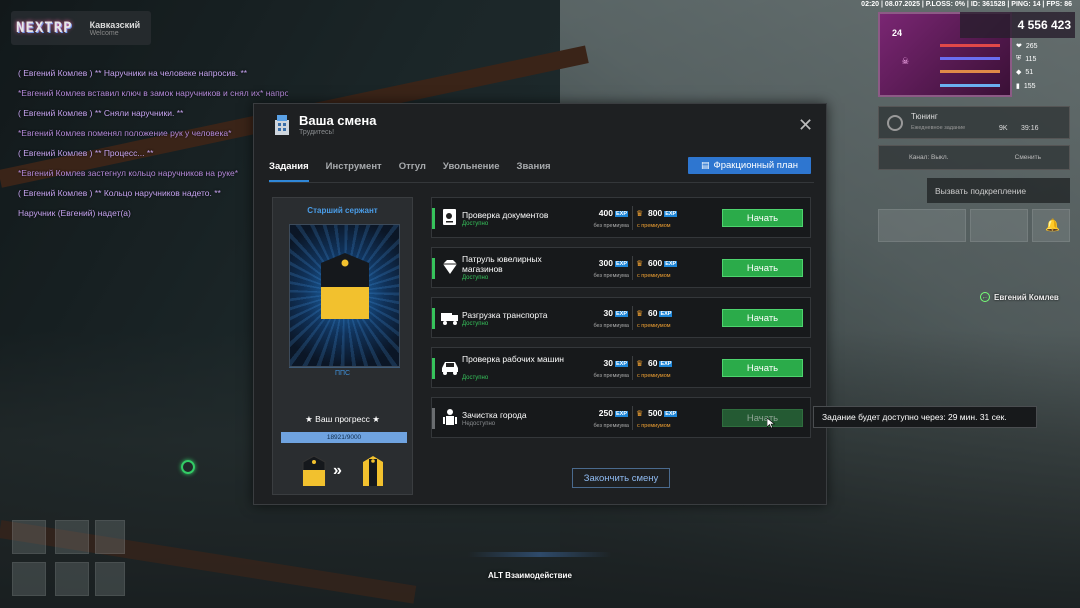 Image resolution: width=1080 pixels, height=608 pixels. Describe the element at coordinates (604, 313) in the screenshot. I see `exp-base: 30 EXP` at that location.